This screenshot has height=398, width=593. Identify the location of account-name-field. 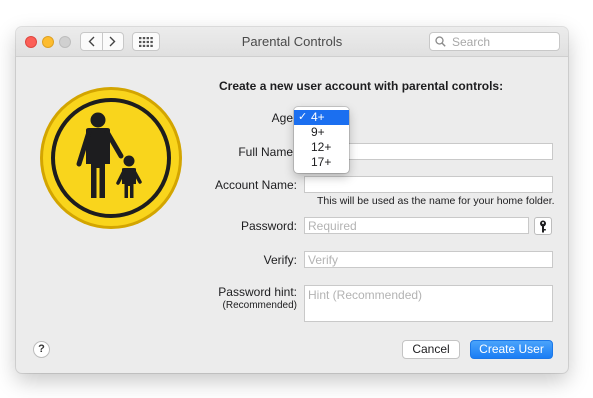
(428, 184).